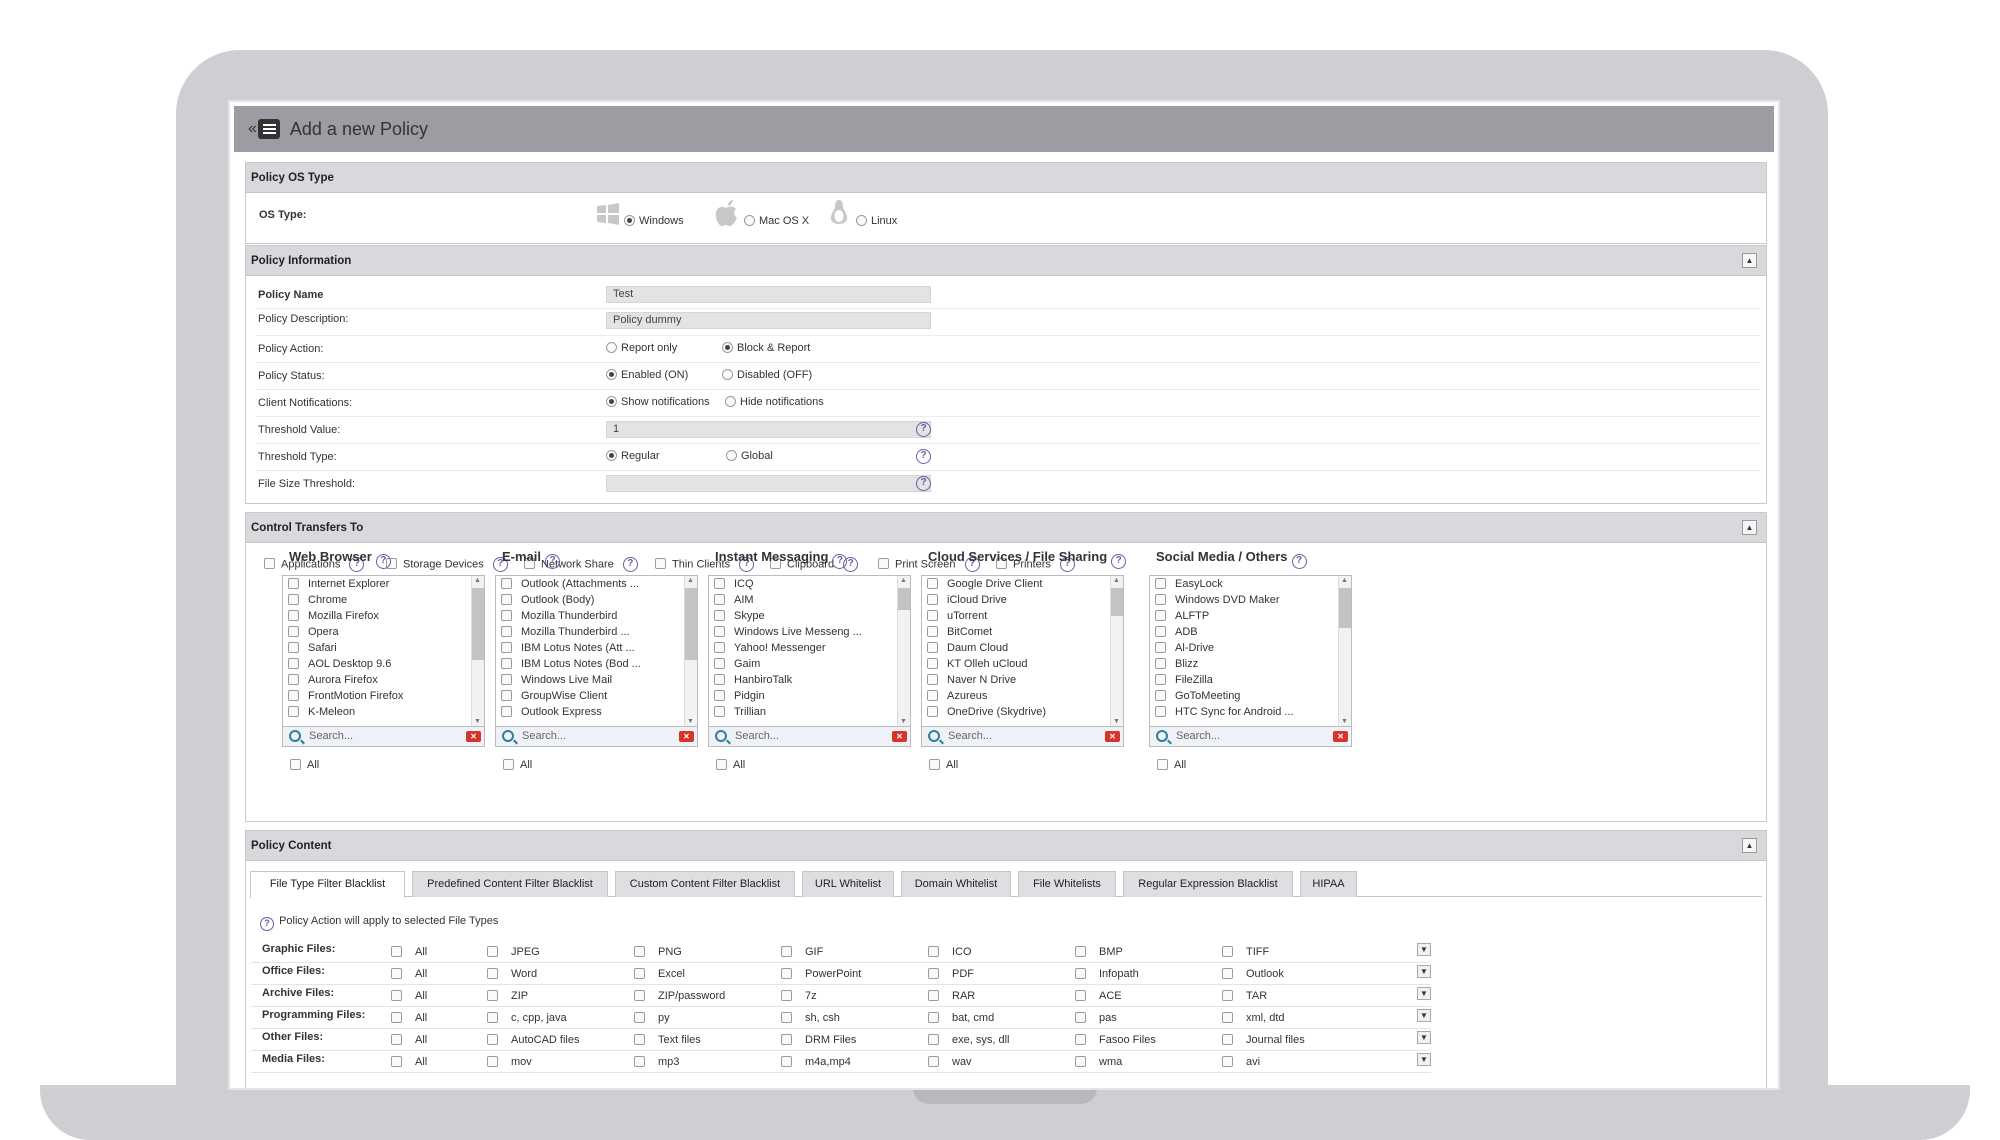  What do you see at coordinates (686, 736) in the screenshot?
I see `clear-search-icon: ✕` at bounding box center [686, 736].